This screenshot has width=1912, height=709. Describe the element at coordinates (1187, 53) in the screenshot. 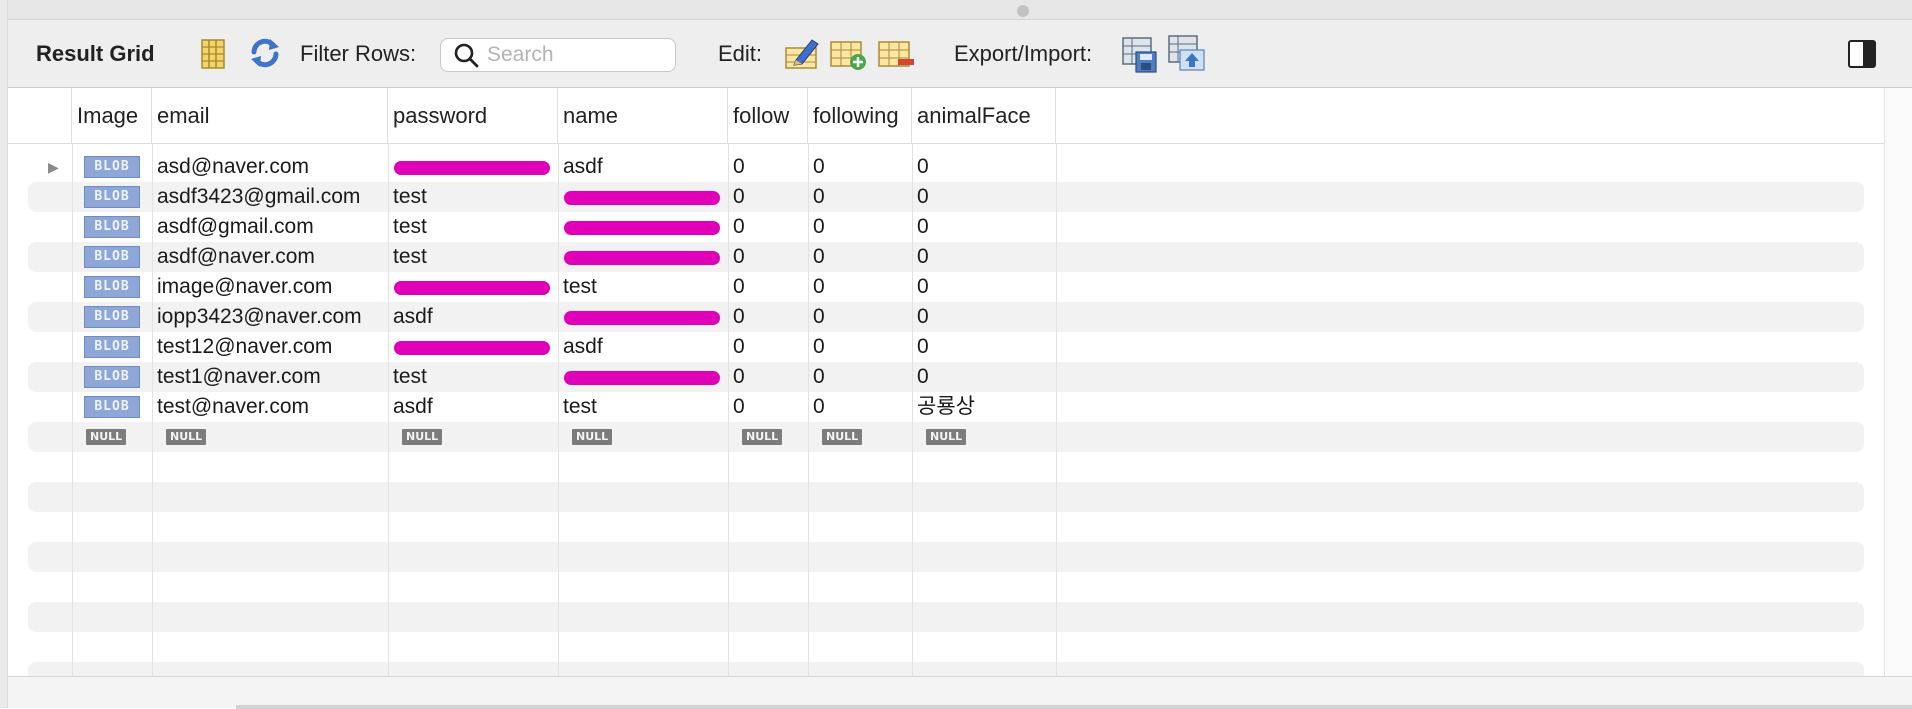

I see `import-icon` at that location.